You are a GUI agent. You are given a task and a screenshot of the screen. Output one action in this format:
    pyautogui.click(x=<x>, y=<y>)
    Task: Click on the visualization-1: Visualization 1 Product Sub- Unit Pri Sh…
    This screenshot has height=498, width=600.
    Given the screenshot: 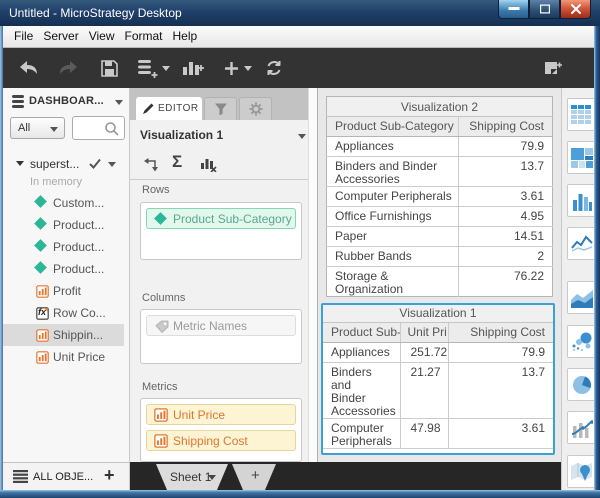 What is the action you would take?
    pyautogui.click(x=438, y=377)
    